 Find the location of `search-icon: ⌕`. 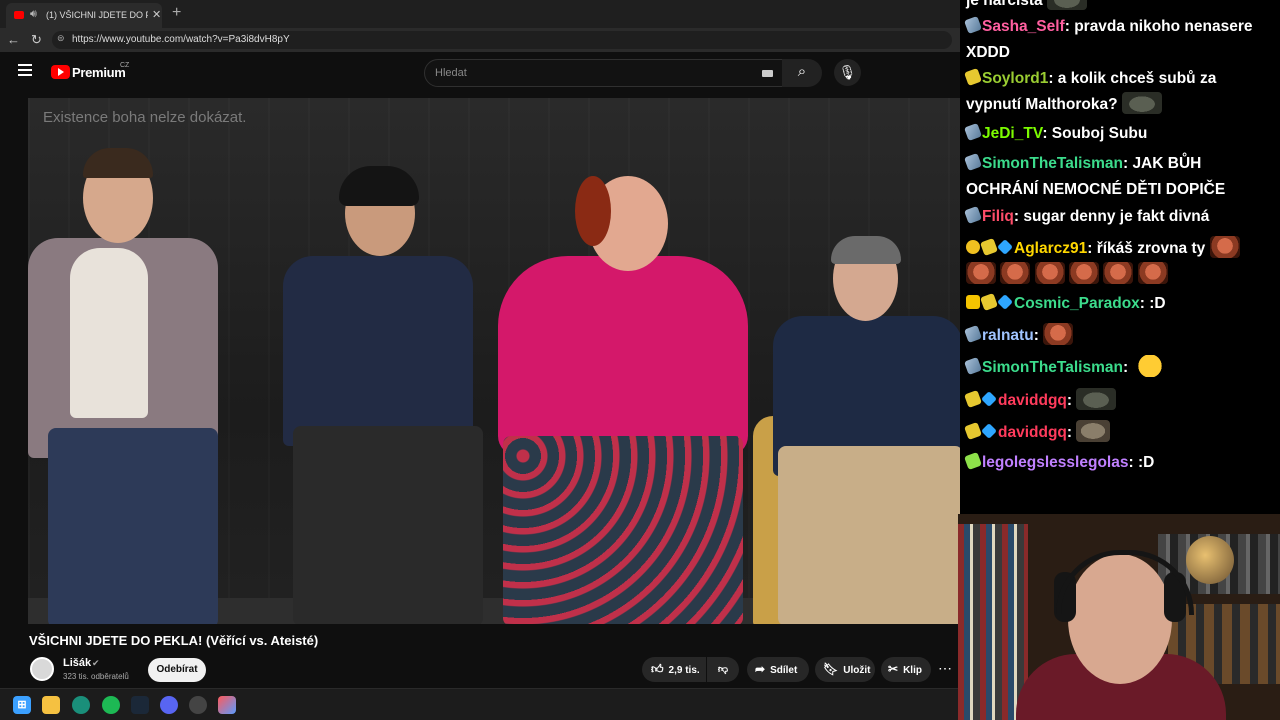

search-icon: ⌕ is located at coordinates (802, 71).